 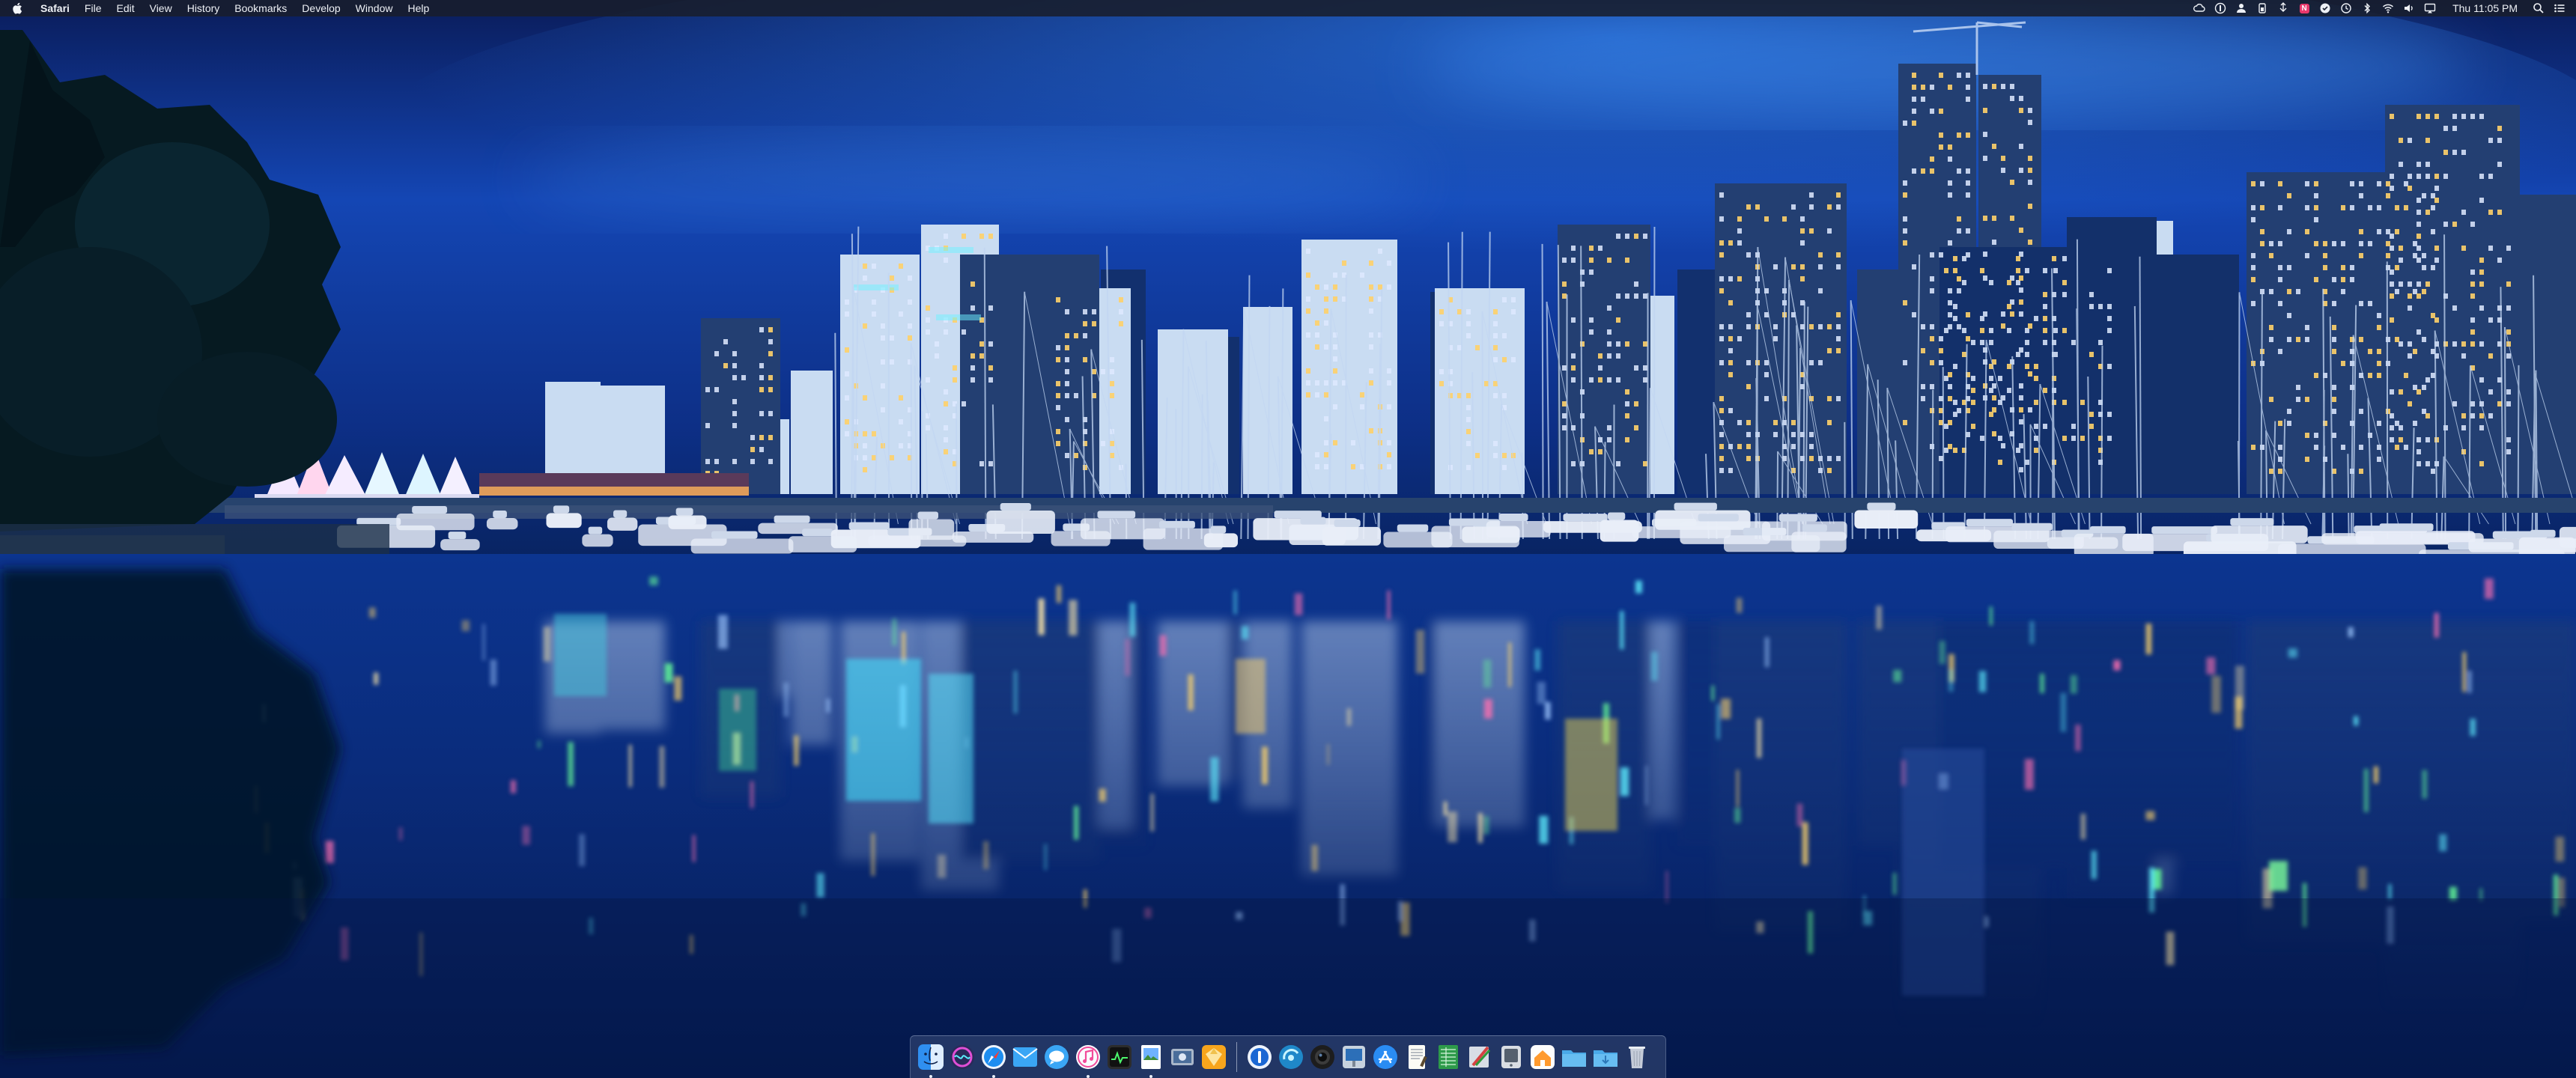 What do you see at coordinates (962, 1057) in the screenshot?
I see `dock-siri-icon` at bounding box center [962, 1057].